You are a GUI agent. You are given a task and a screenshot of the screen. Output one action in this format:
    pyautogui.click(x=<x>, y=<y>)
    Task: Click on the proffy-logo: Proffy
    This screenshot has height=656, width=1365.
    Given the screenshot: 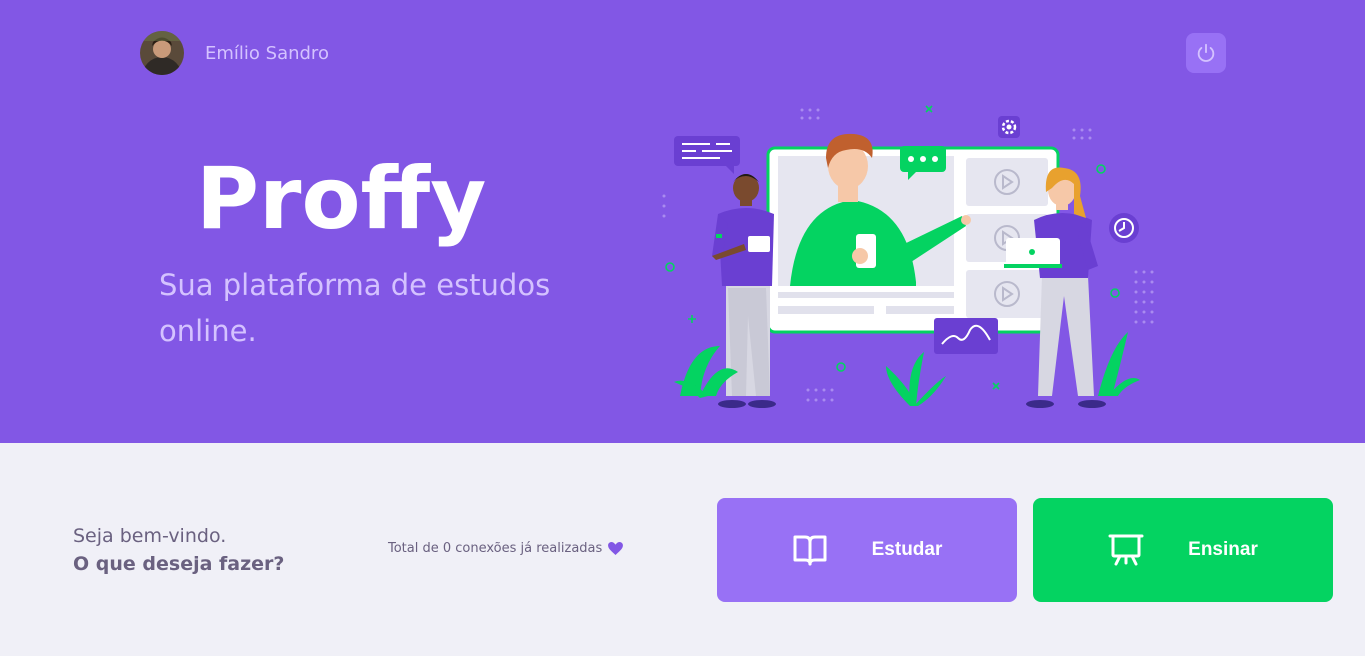 What is the action you would take?
    pyautogui.click(x=356, y=199)
    